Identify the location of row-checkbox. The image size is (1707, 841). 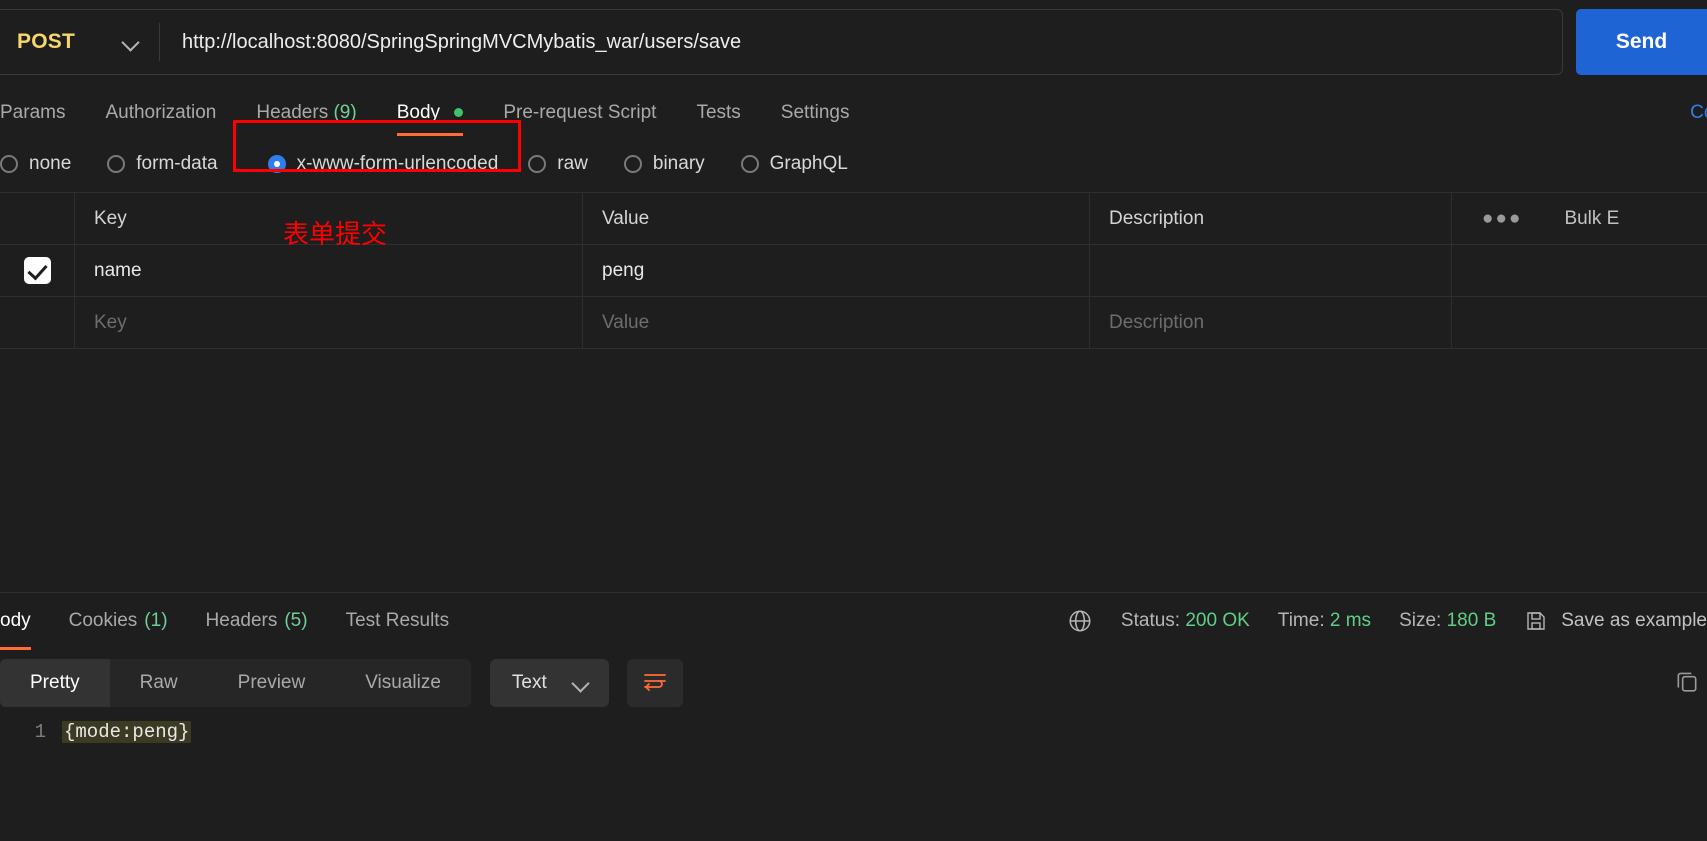
(37, 270).